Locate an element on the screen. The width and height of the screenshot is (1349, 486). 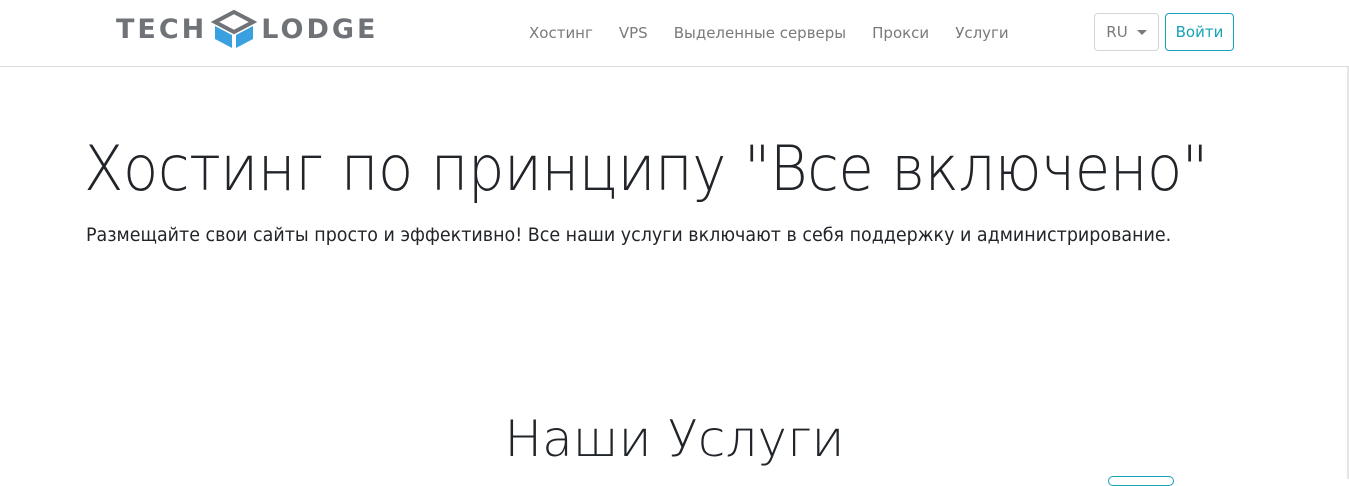
login-button: Войти is located at coordinates (1199, 32).